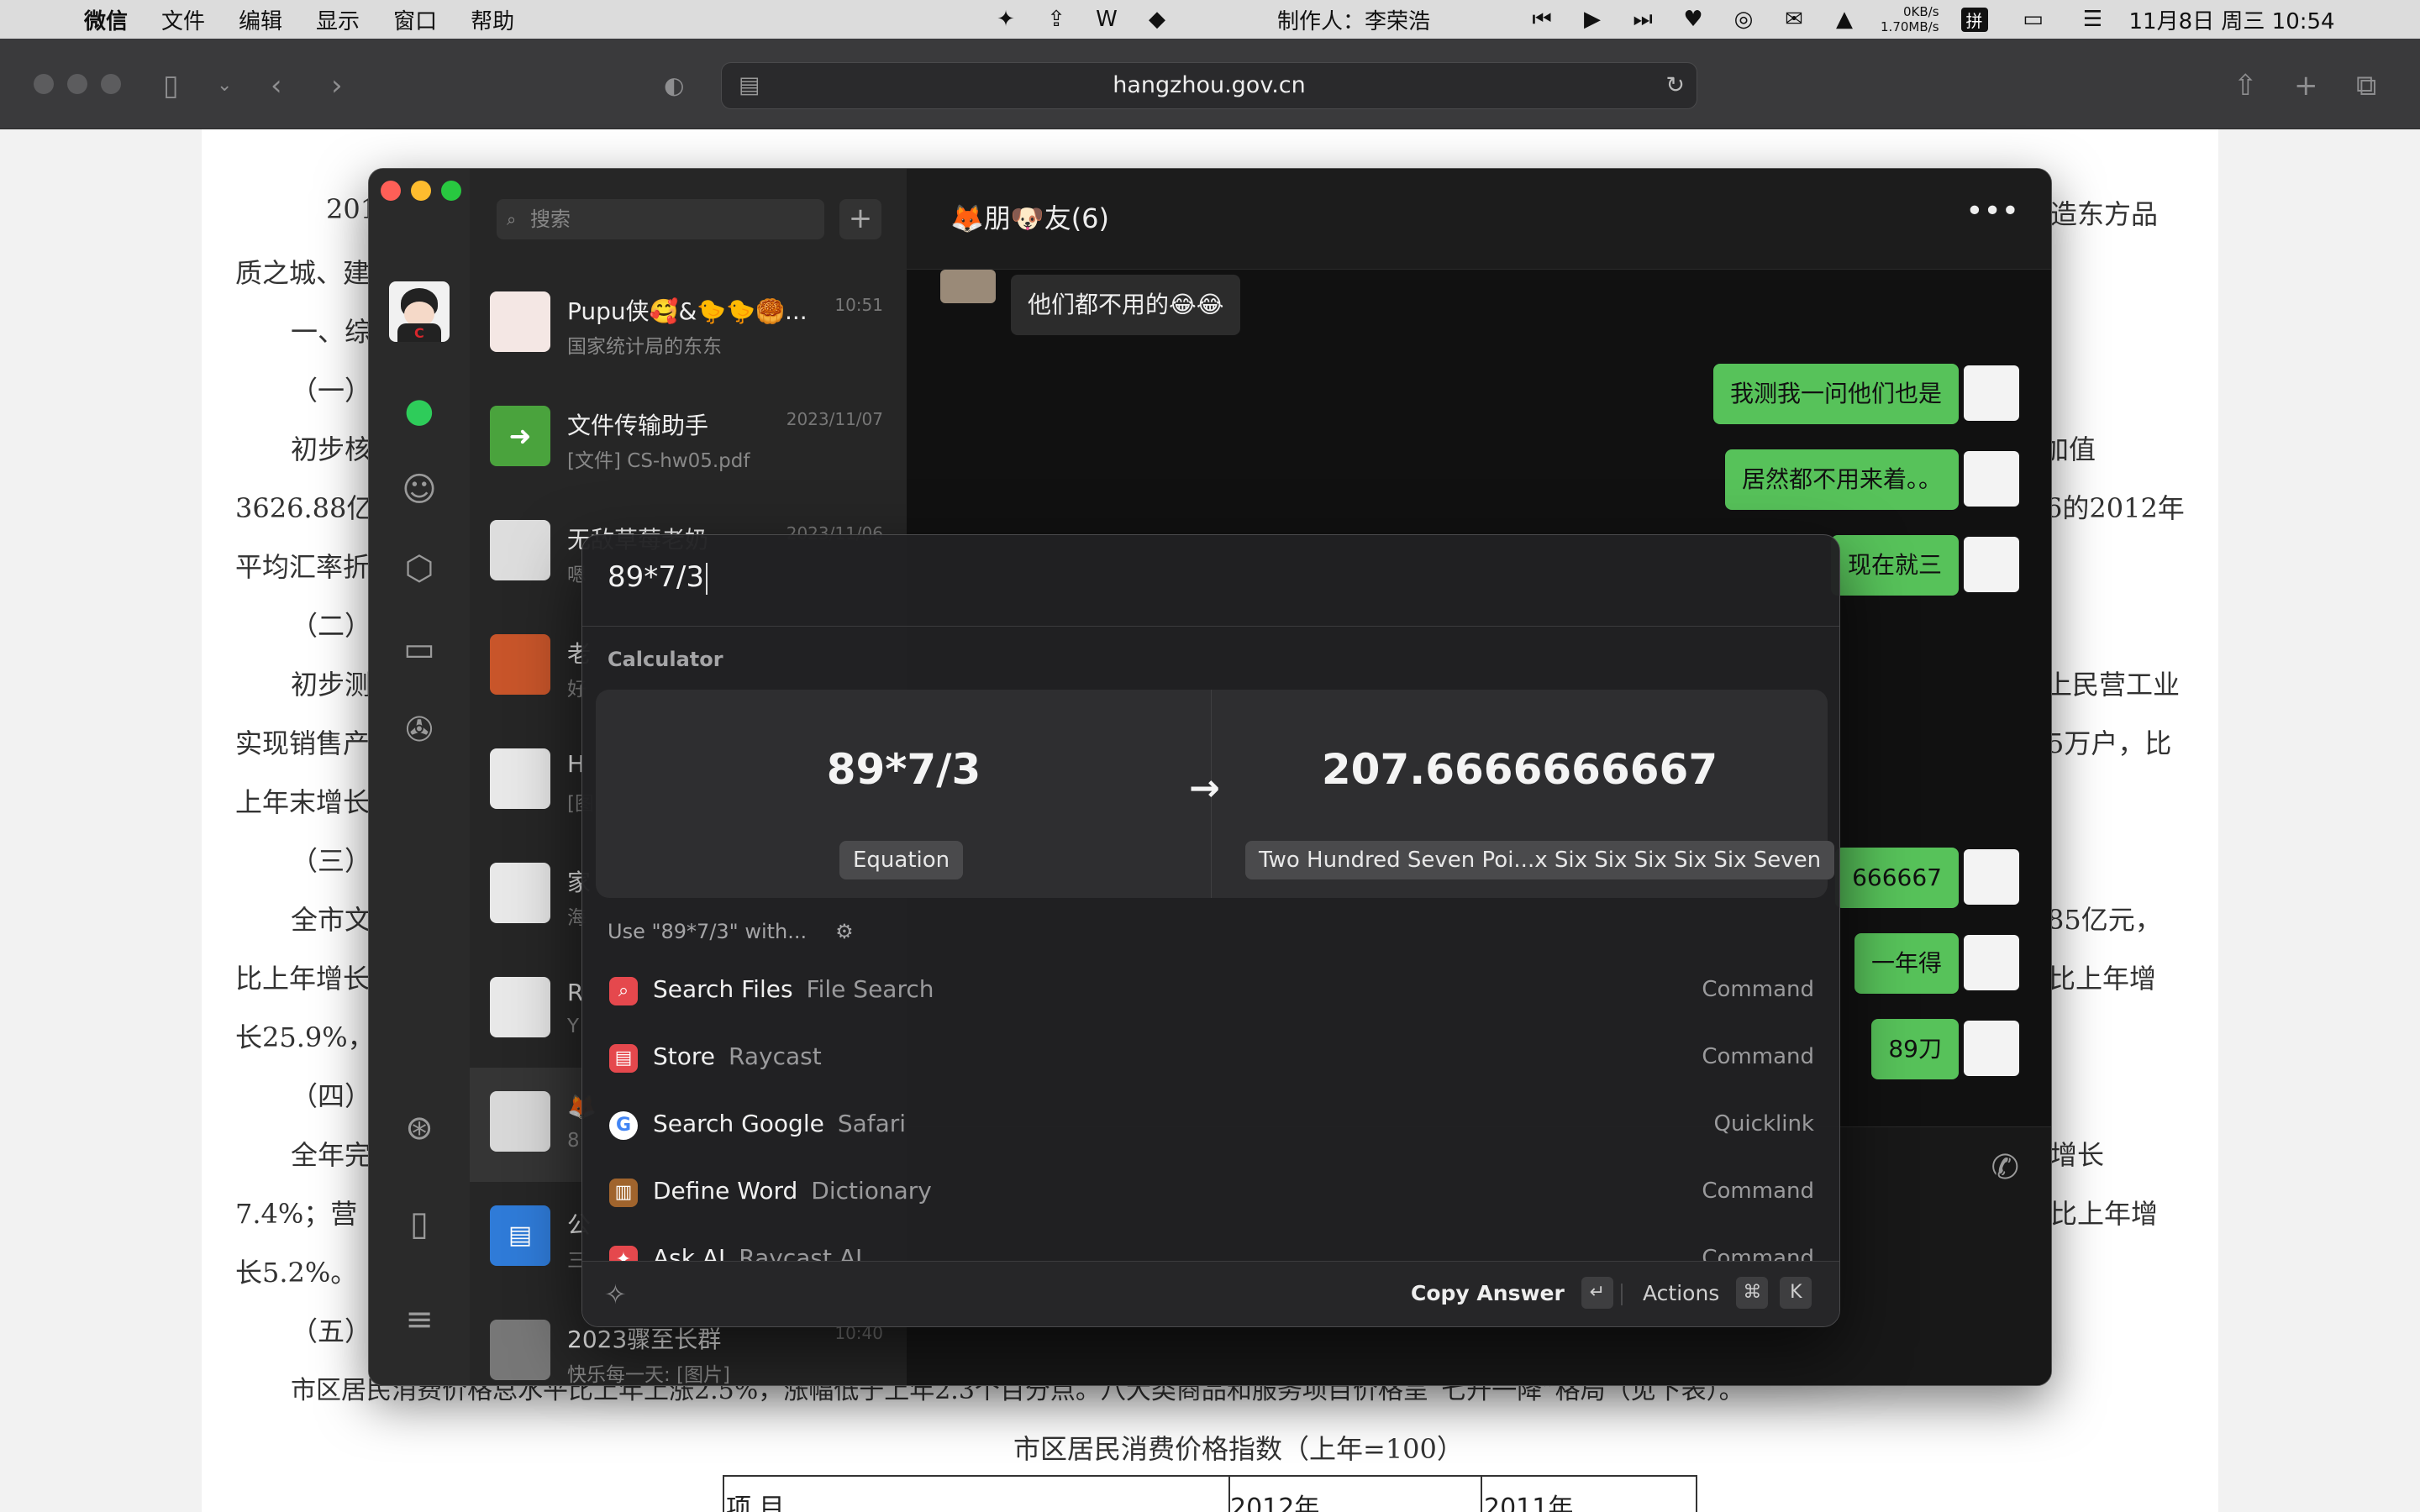  I want to click on doc-line: 比上年增, so click(2104, 1214).